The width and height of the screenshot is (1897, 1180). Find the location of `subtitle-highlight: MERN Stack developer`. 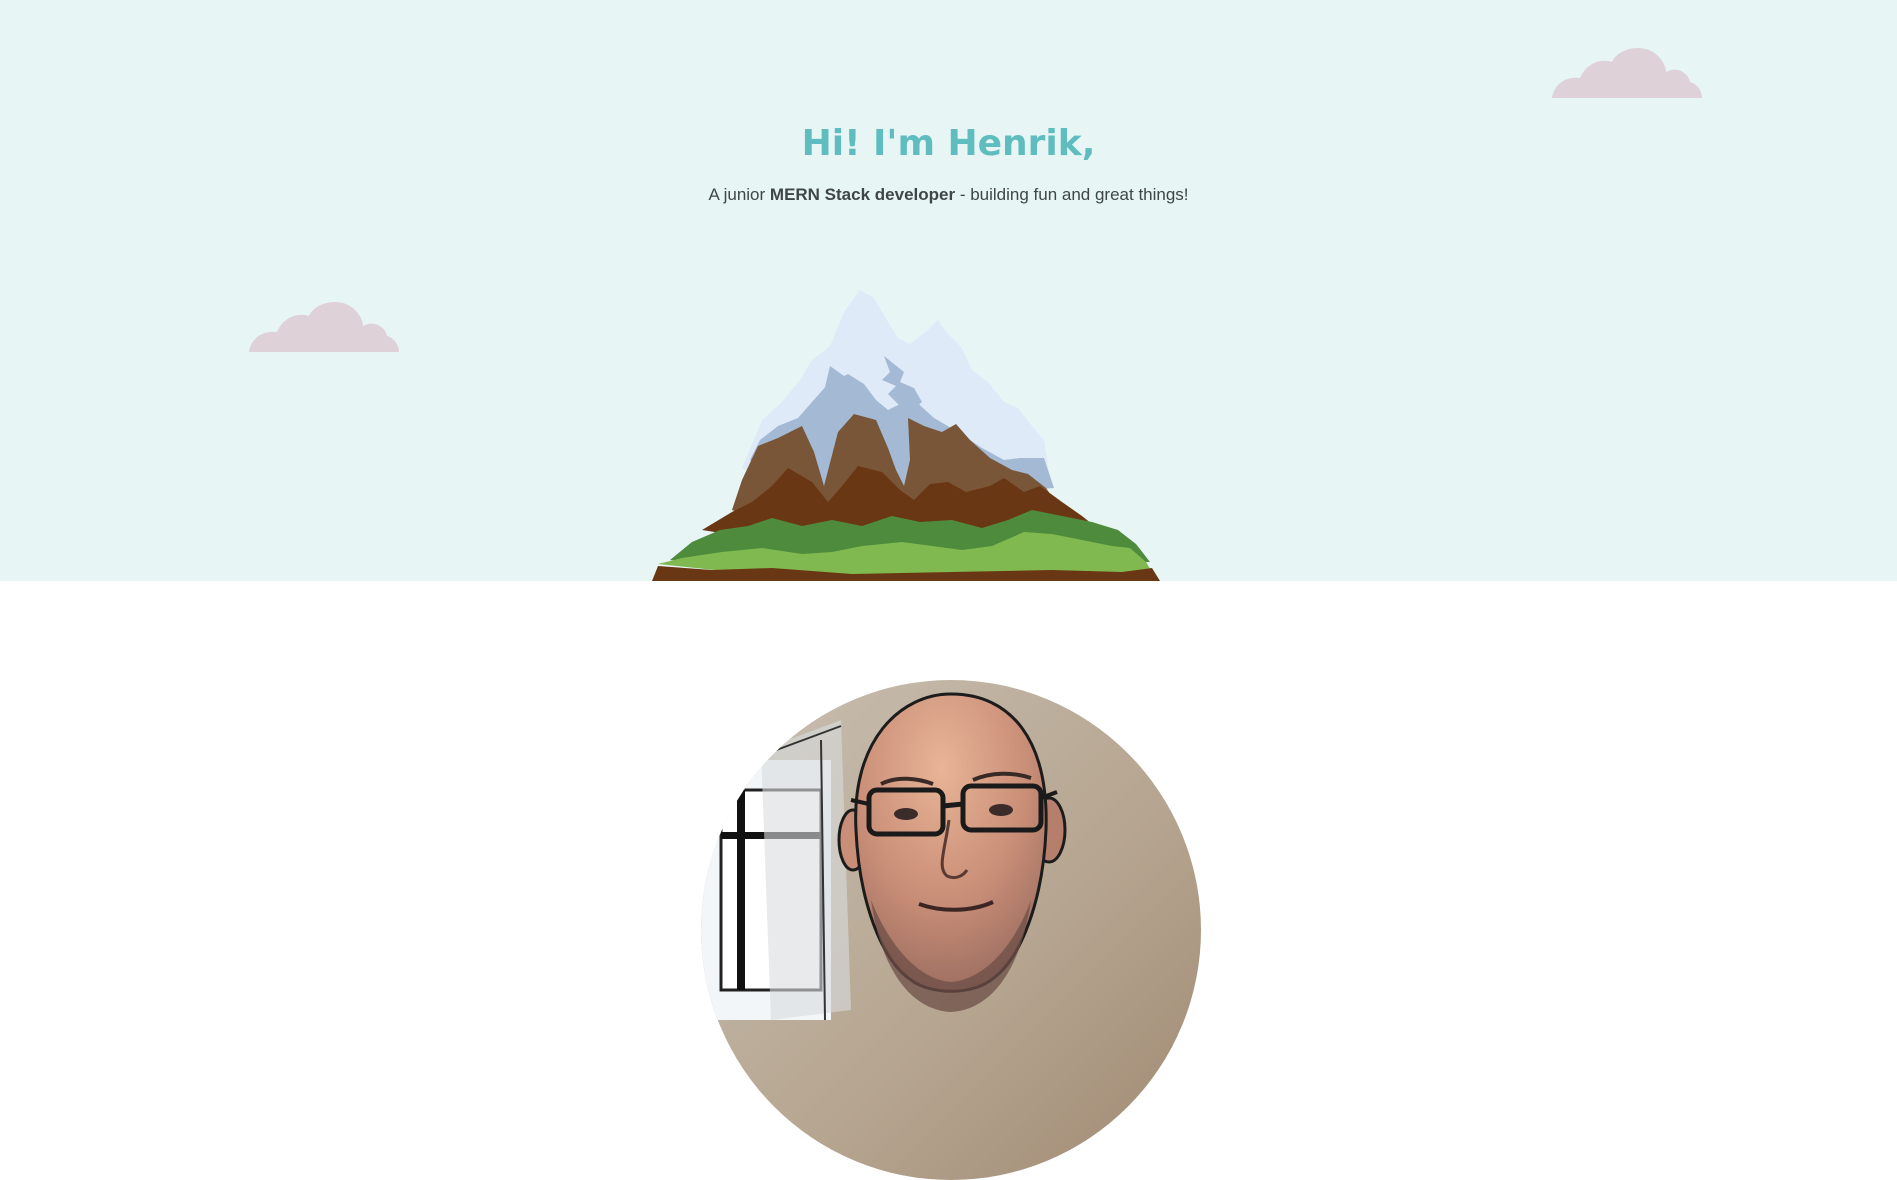

subtitle-highlight: MERN Stack developer is located at coordinates (862, 194).